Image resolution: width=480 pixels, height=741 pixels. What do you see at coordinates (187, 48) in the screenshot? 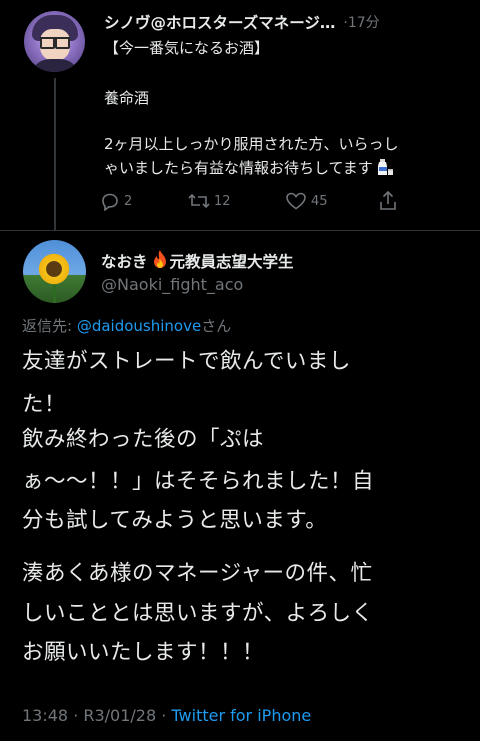
I see `tweet-text-line: 【今一番気になるお酒】` at bounding box center [187, 48].